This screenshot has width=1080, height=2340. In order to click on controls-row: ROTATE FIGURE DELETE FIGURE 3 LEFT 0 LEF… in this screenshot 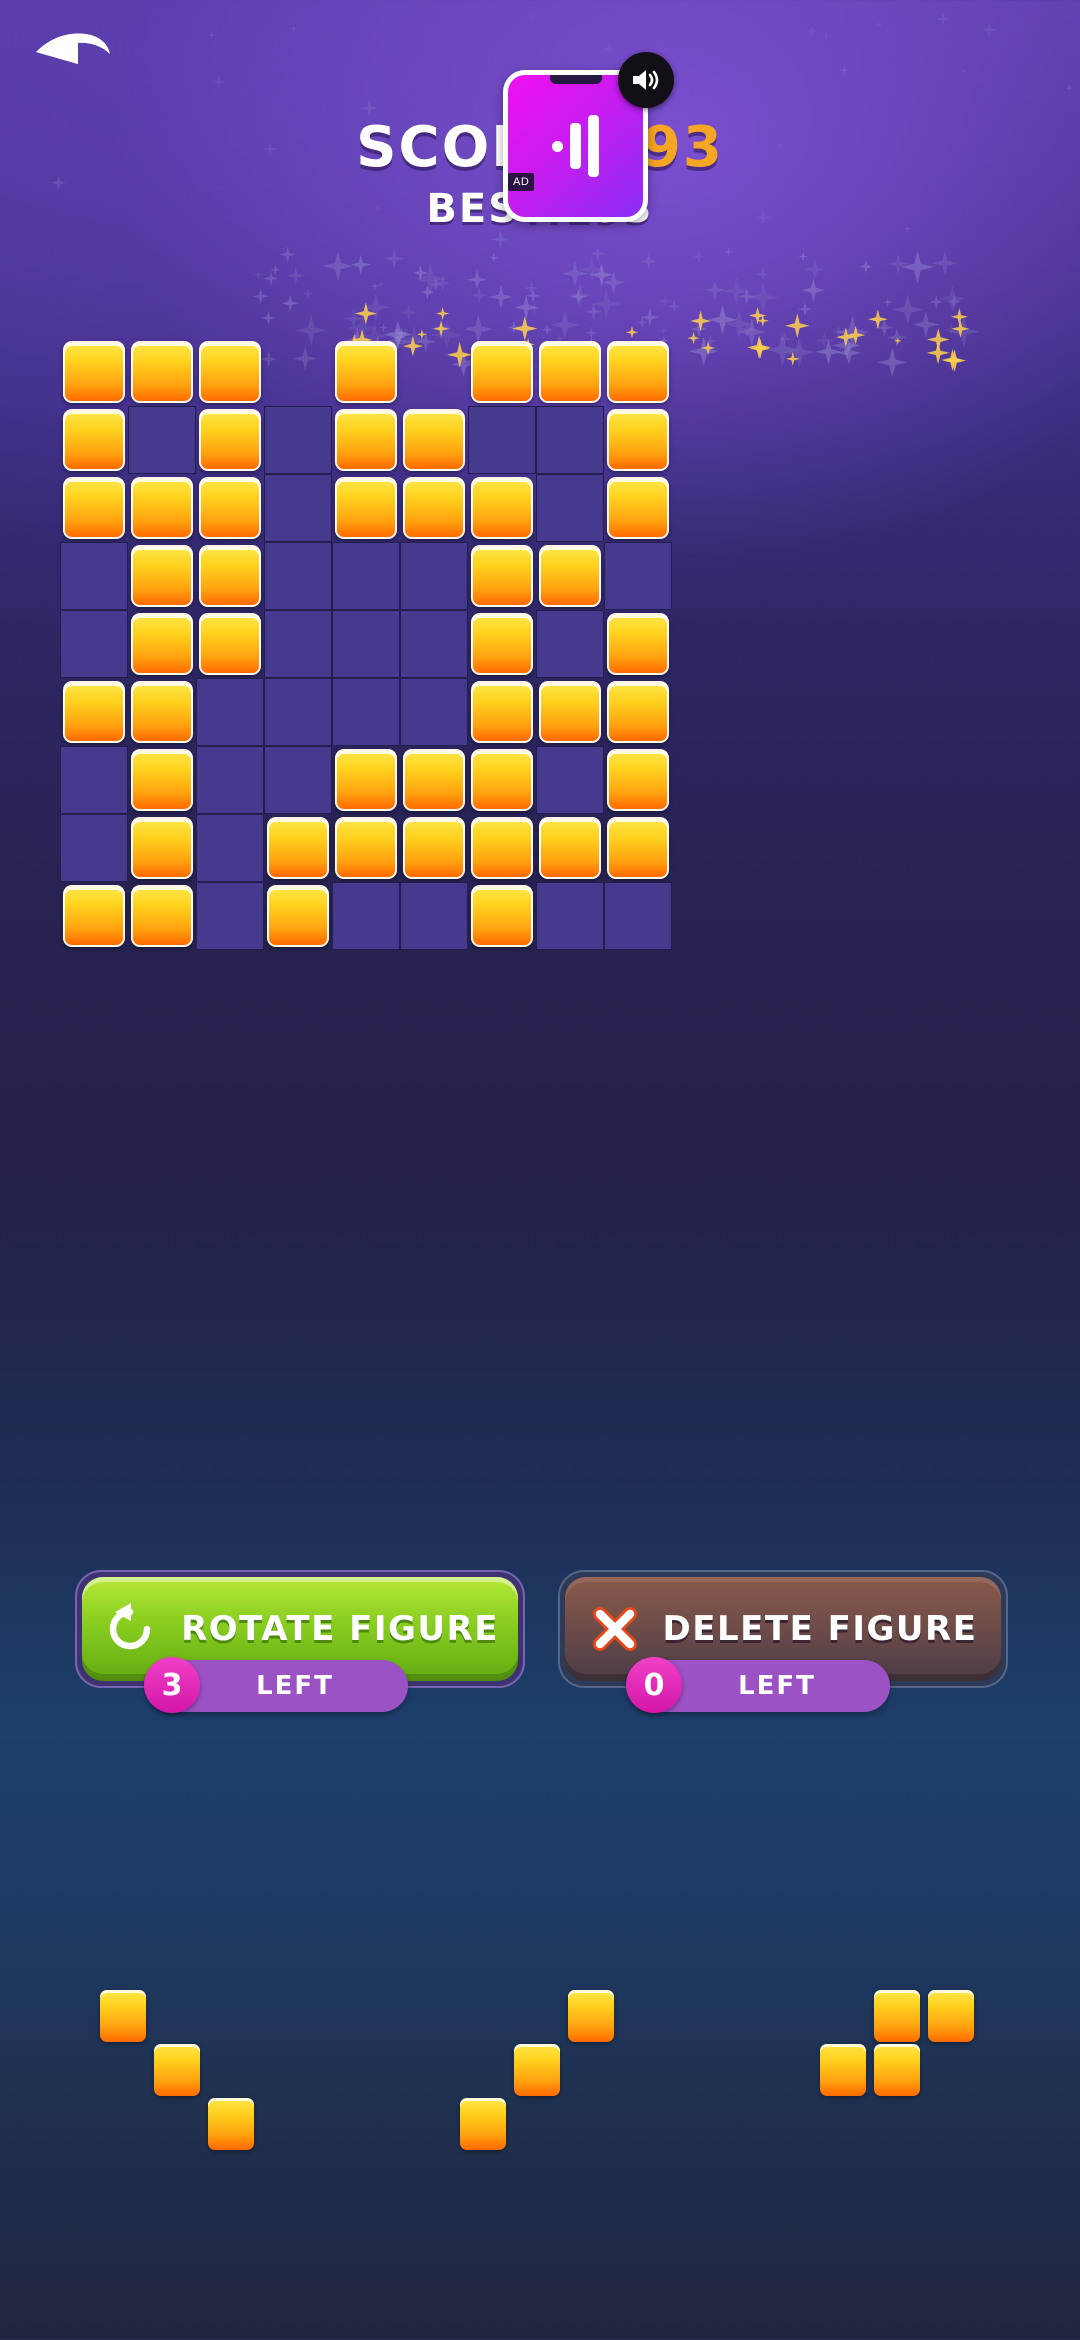, I will do `click(540, 1660)`.